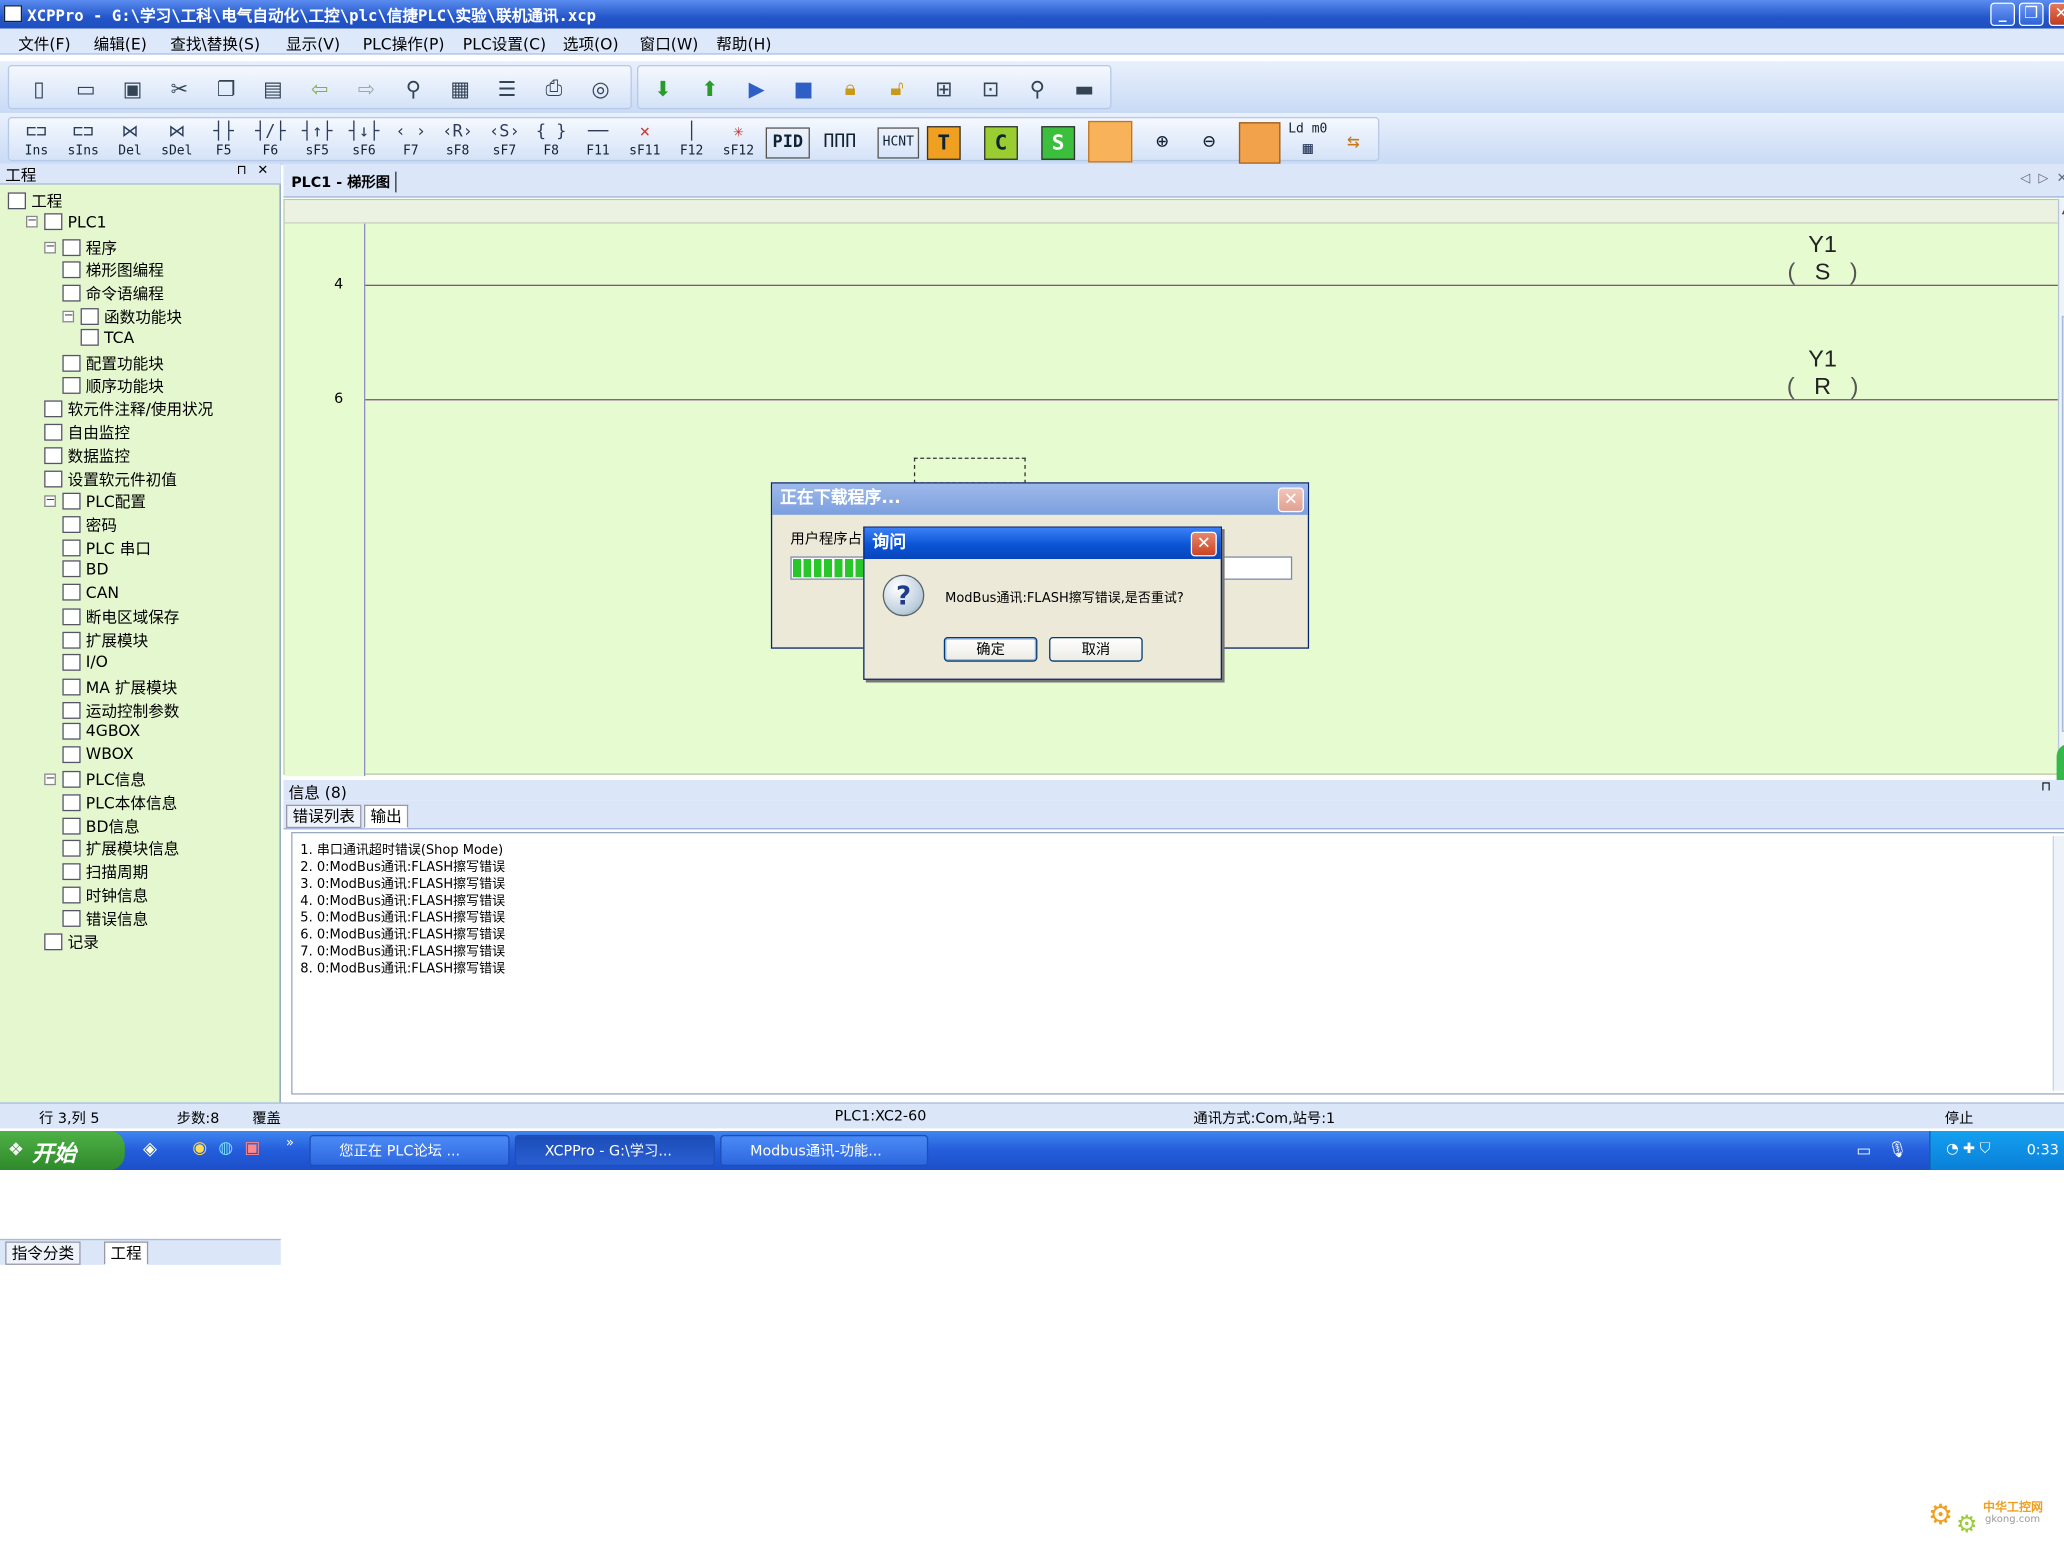 The width and height of the screenshot is (2064, 1548). What do you see at coordinates (1037, 89) in the screenshot?
I see `magnify-icon: ⚲` at bounding box center [1037, 89].